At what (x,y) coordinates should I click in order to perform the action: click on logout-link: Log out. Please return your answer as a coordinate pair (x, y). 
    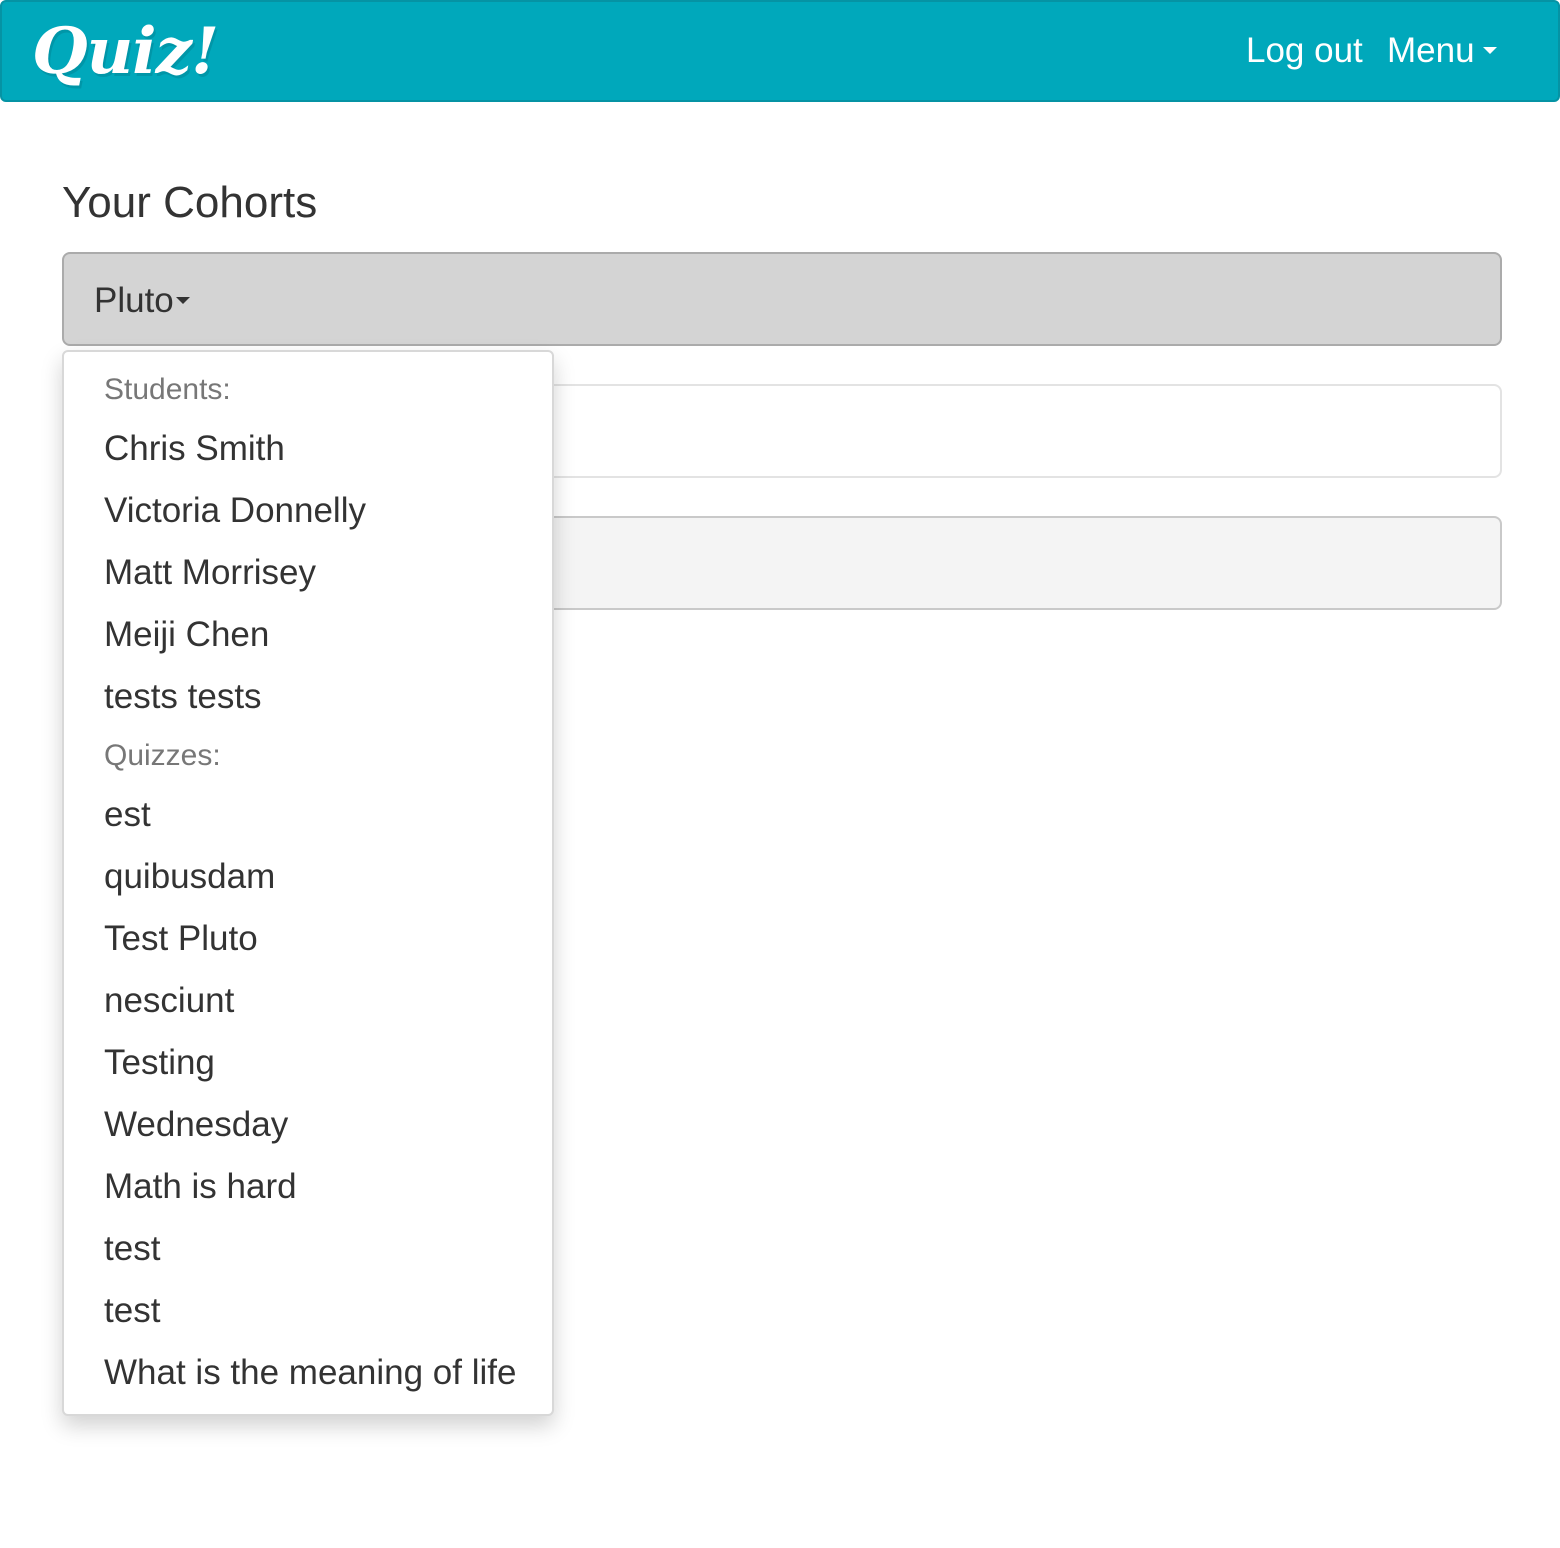
    Looking at the image, I should click on (1304, 51).